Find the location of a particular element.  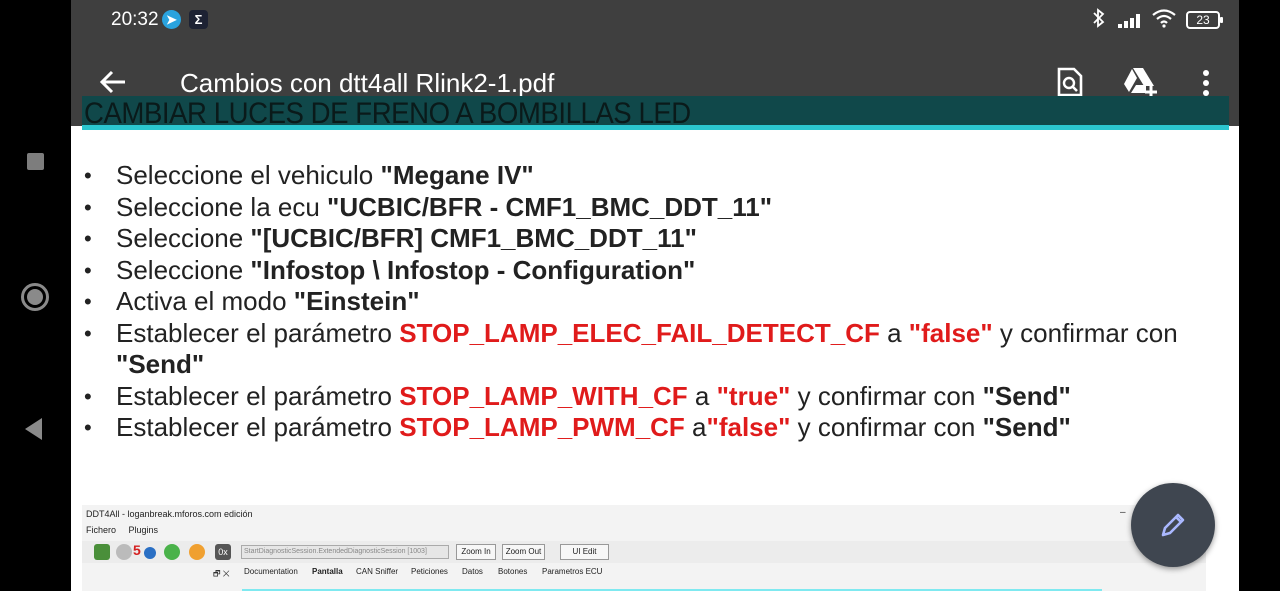

embedded-tab: Peticiones is located at coordinates (429, 571).